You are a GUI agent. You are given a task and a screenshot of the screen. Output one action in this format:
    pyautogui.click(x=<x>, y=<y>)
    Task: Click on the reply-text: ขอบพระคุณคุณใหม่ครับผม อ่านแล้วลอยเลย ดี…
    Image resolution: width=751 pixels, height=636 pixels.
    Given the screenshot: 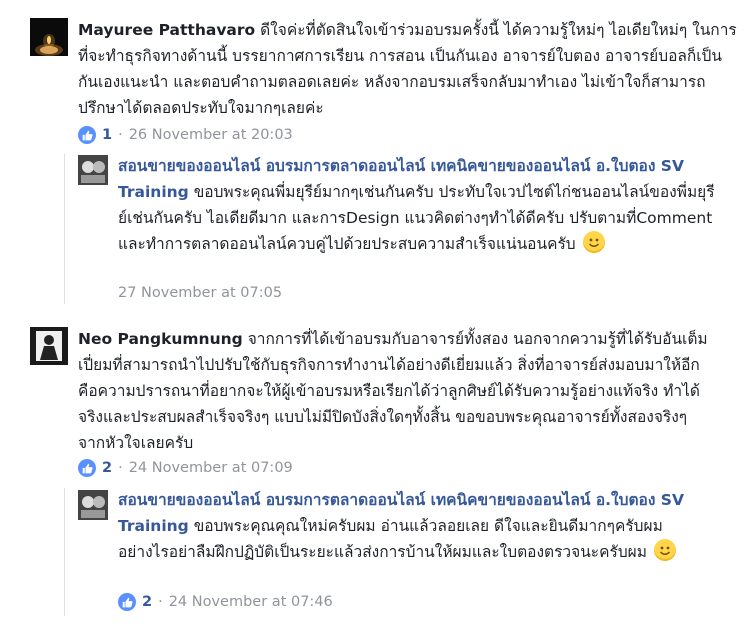 What is the action you would take?
    pyautogui.click(x=390, y=539)
    